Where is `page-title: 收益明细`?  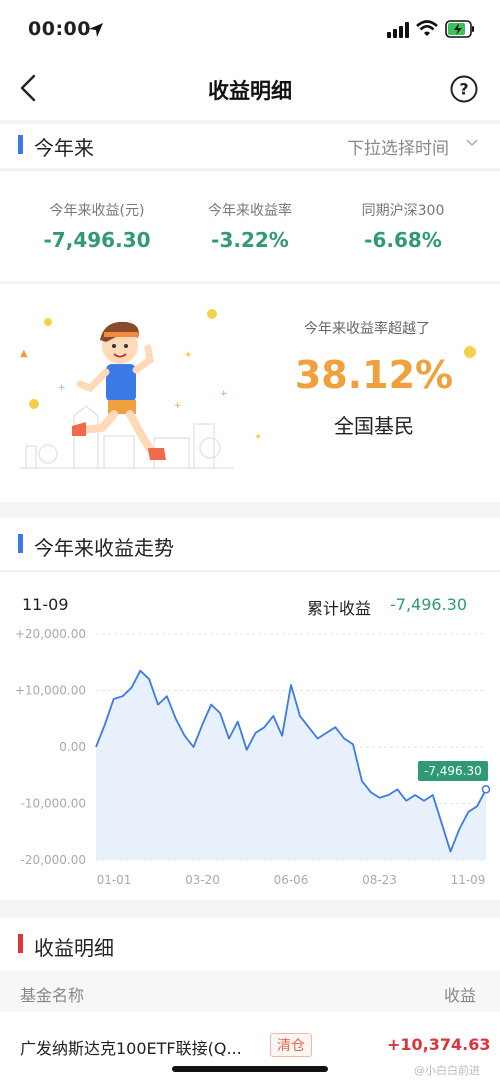
page-title: 收益明细 is located at coordinates (250, 91).